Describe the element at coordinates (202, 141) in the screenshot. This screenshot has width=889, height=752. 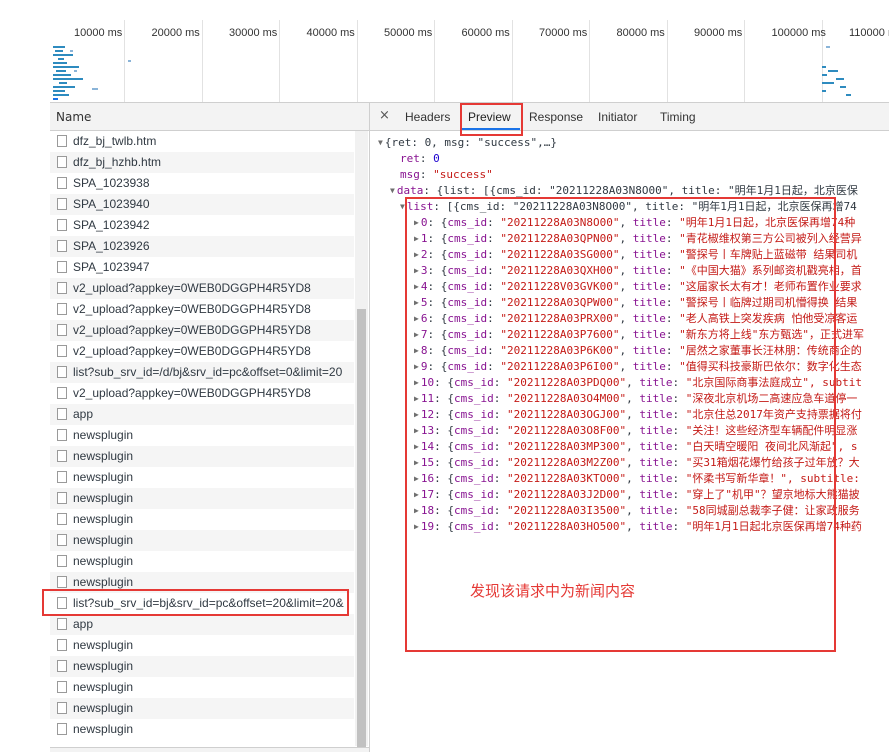
I see `request-row: dfz_bj_twlb.htm` at that location.